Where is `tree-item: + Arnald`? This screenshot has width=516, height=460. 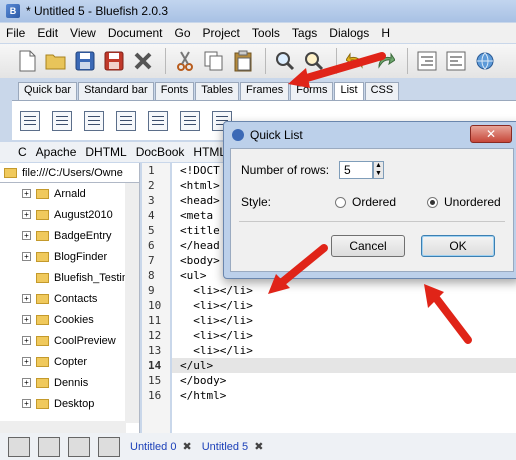
tree-item: + Arnald is located at coordinates (69, 193).